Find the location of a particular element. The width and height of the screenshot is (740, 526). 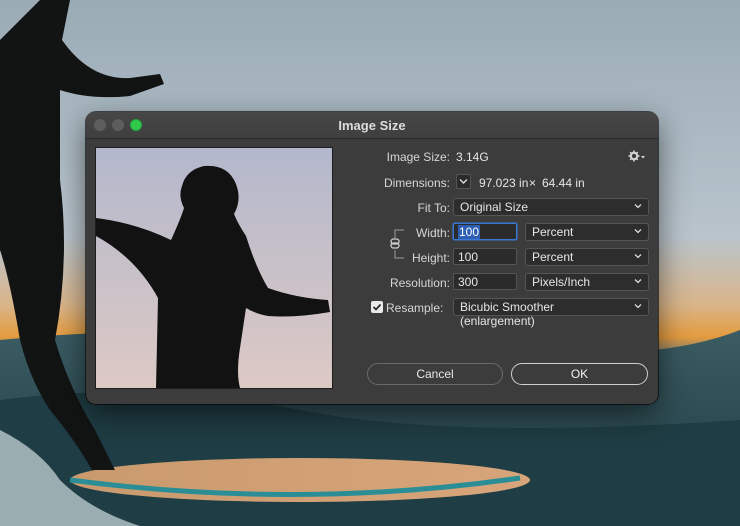

image-size-value: 3.14G is located at coordinates (472, 157).